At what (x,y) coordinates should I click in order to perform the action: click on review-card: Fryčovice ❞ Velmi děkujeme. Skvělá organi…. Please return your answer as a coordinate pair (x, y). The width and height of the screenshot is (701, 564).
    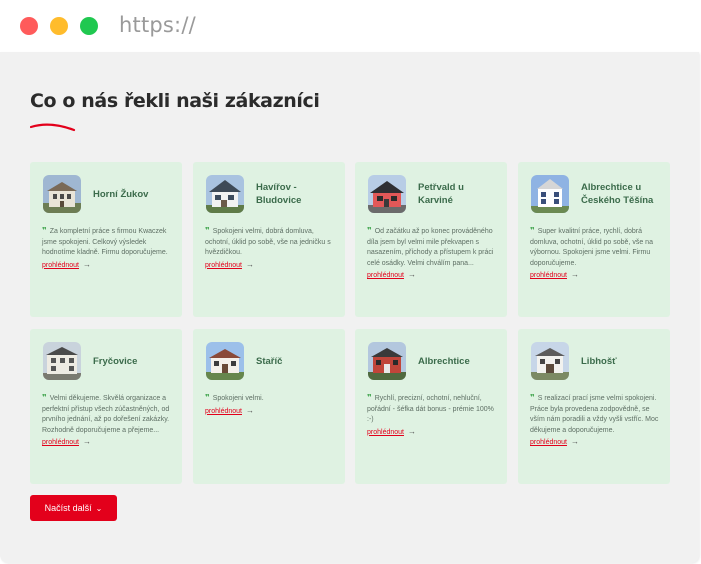
    Looking at the image, I should click on (106, 406).